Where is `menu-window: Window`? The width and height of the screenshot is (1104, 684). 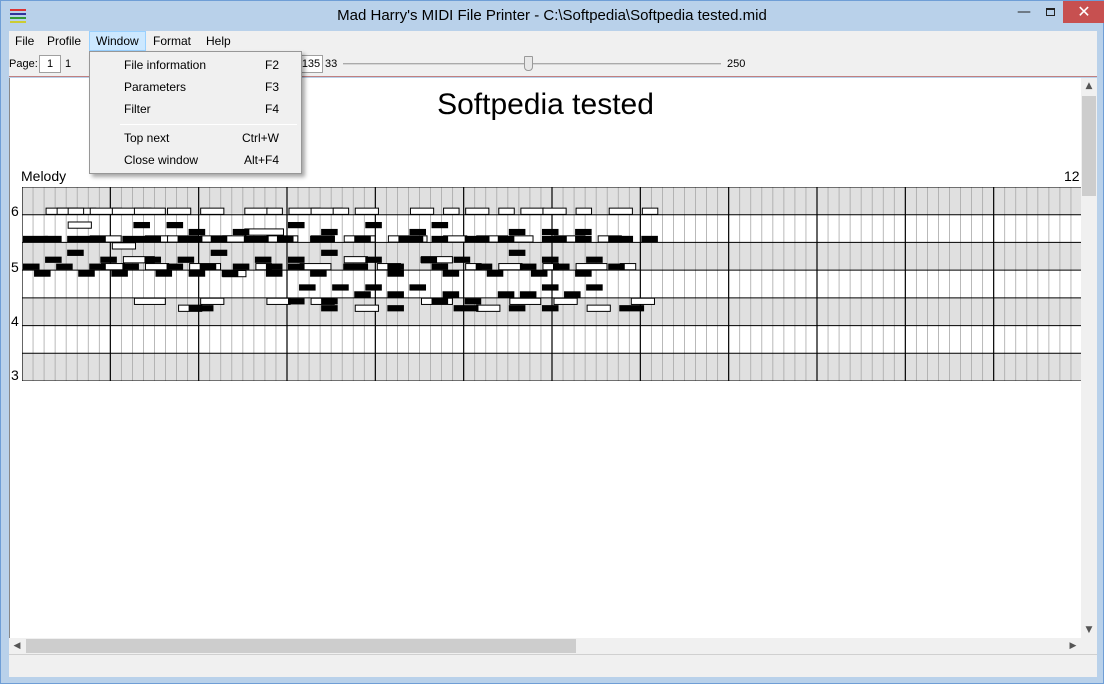
menu-window: Window is located at coordinates (117, 41).